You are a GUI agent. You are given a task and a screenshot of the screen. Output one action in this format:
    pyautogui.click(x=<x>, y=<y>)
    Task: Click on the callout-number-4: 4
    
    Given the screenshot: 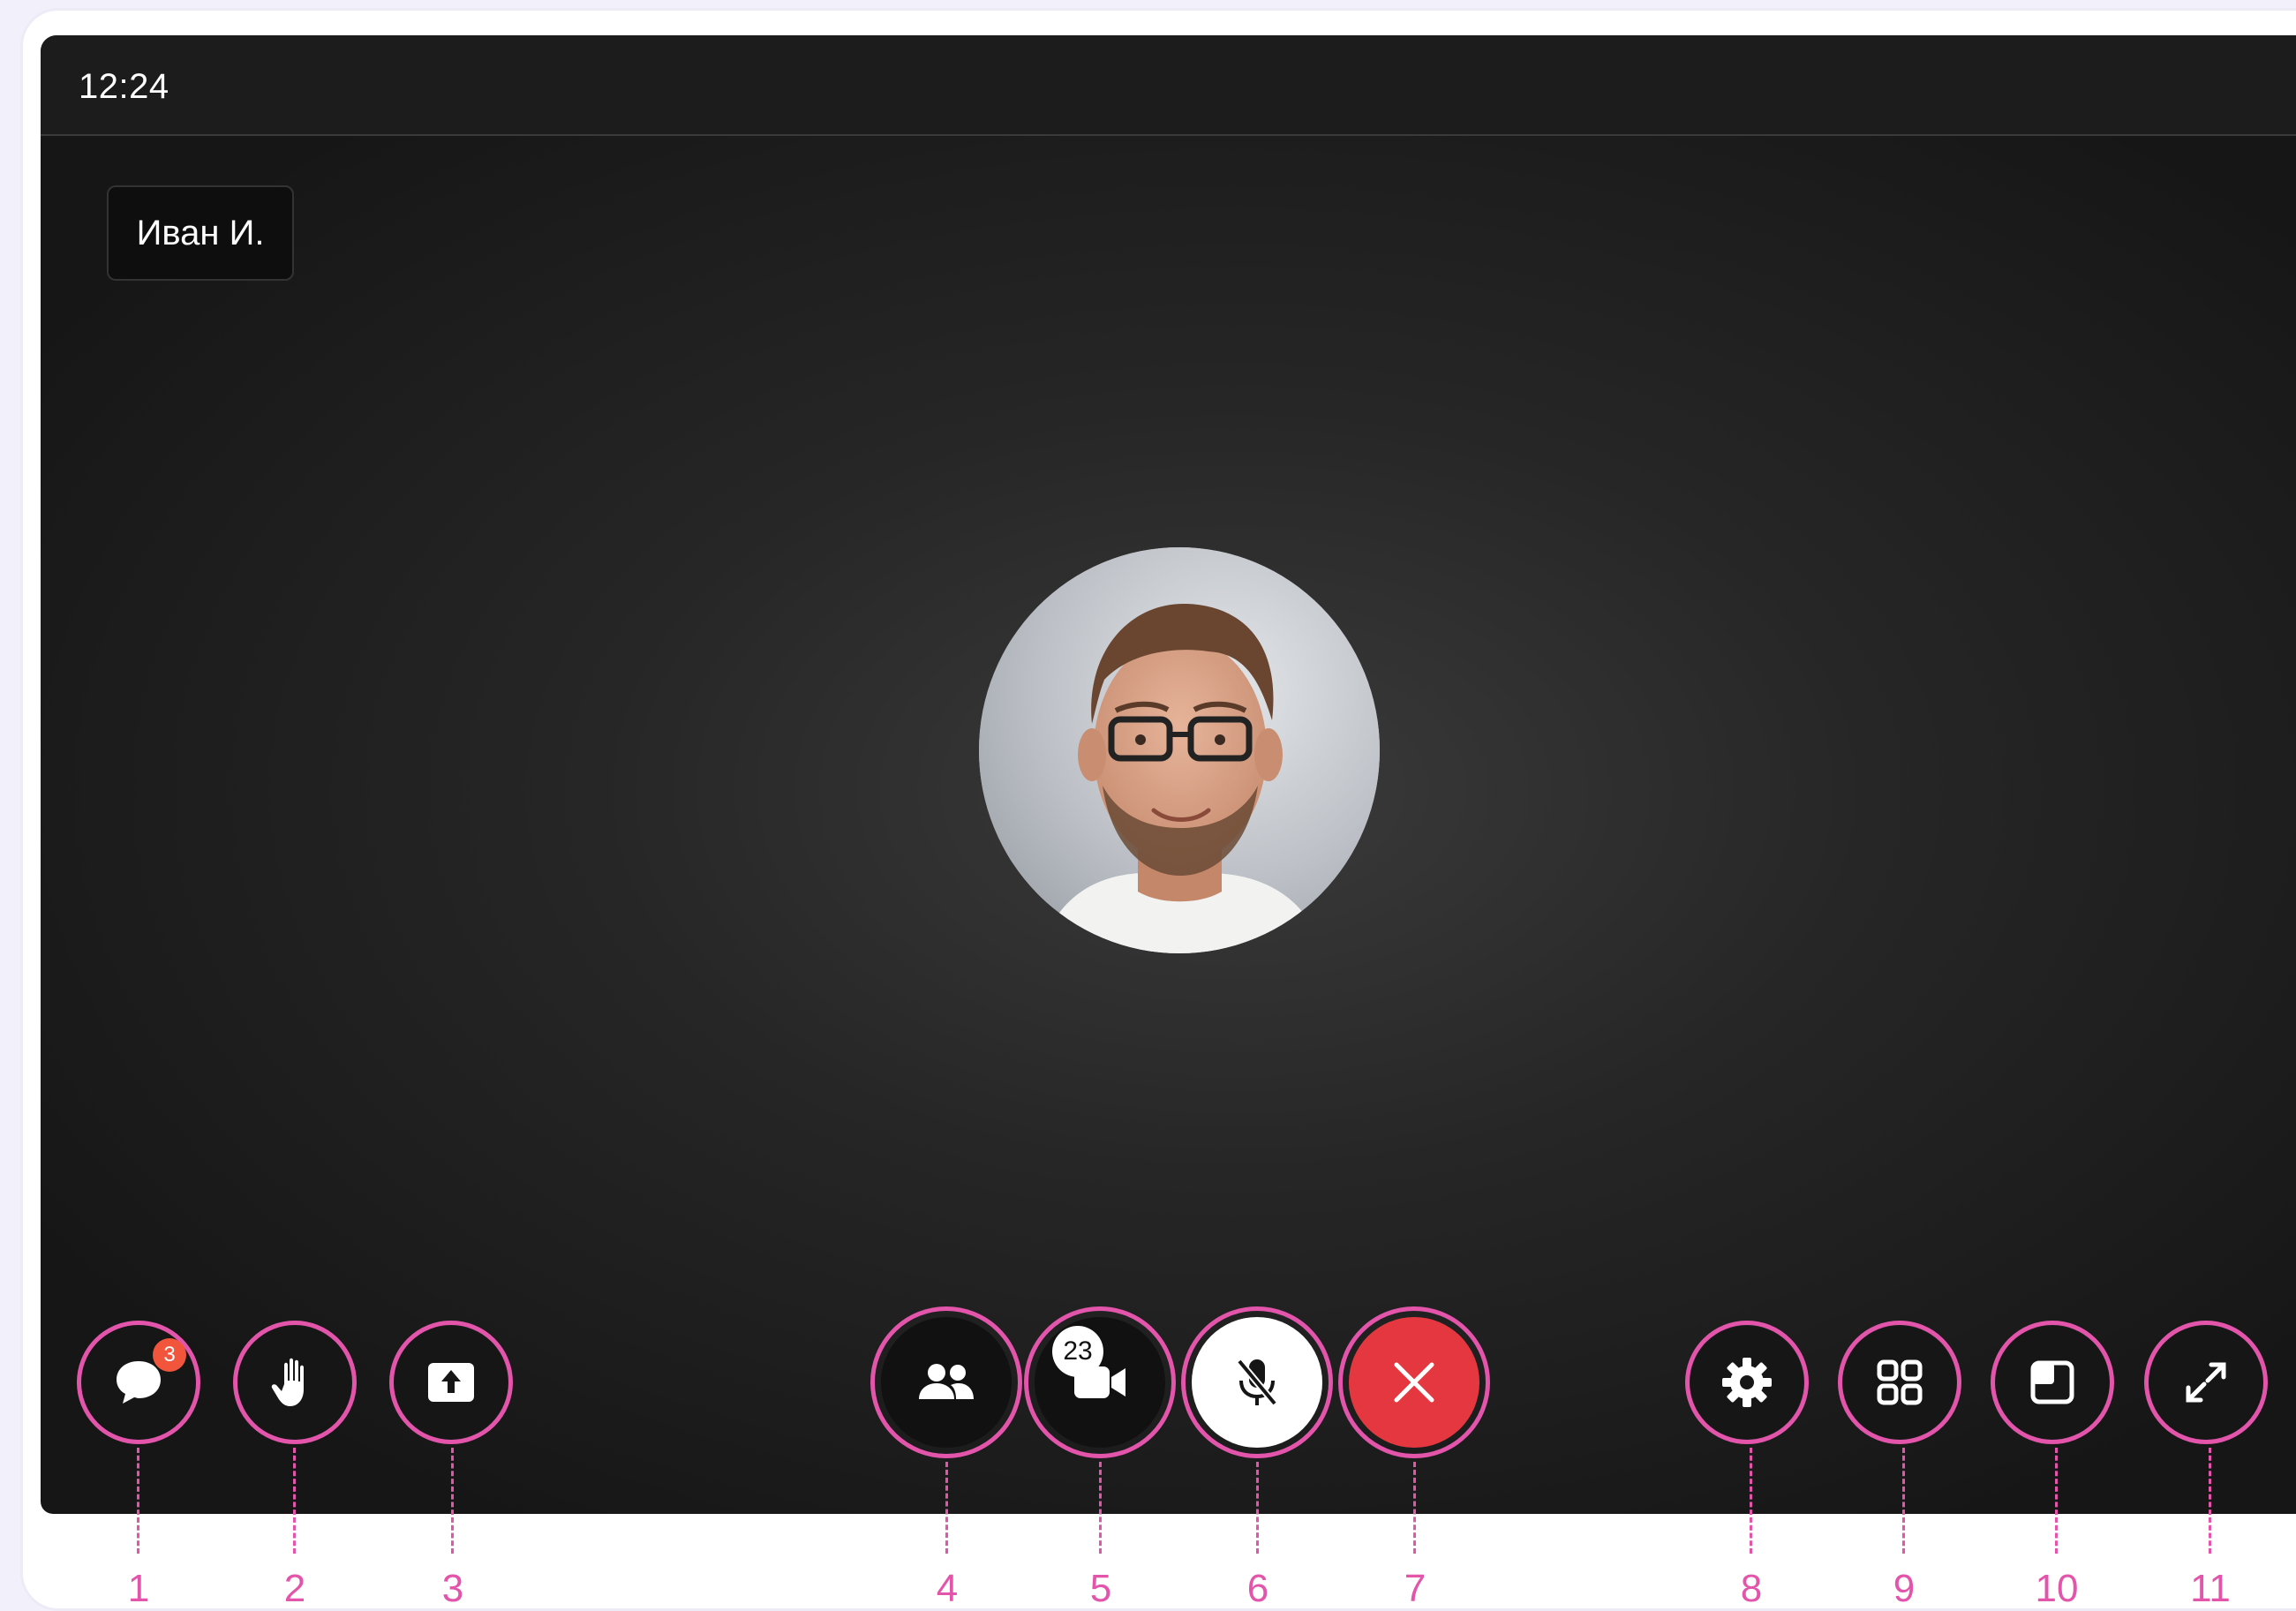 What is the action you would take?
    pyautogui.click(x=948, y=1588)
    